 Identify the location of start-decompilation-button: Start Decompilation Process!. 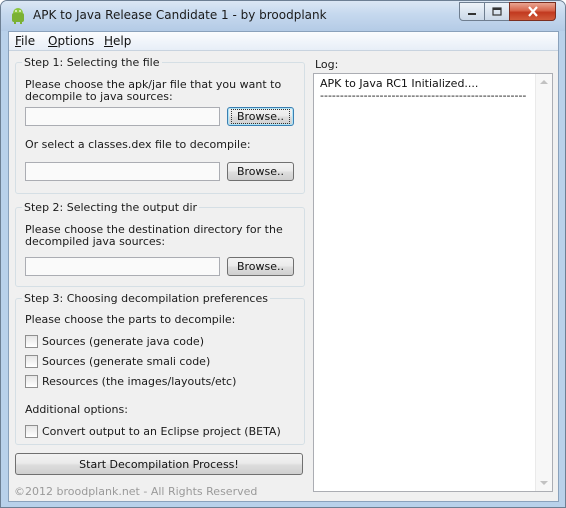
(159, 464).